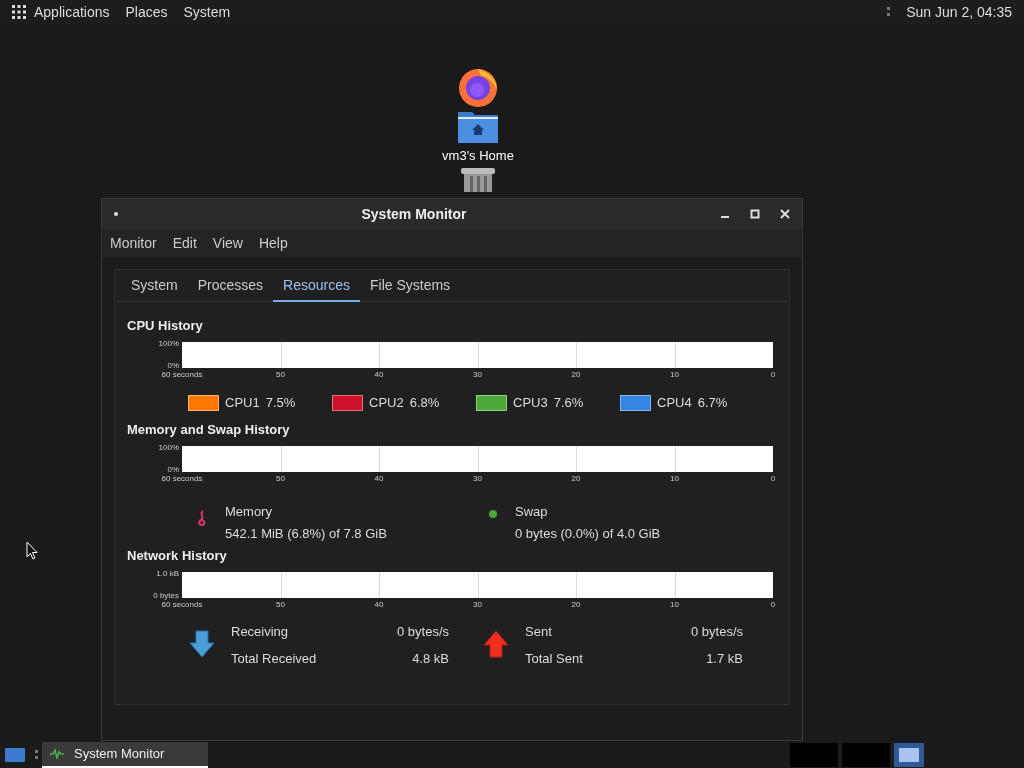  Describe the element at coordinates (755, 214) in the screenshot. I see `maximize-icon` at that location.